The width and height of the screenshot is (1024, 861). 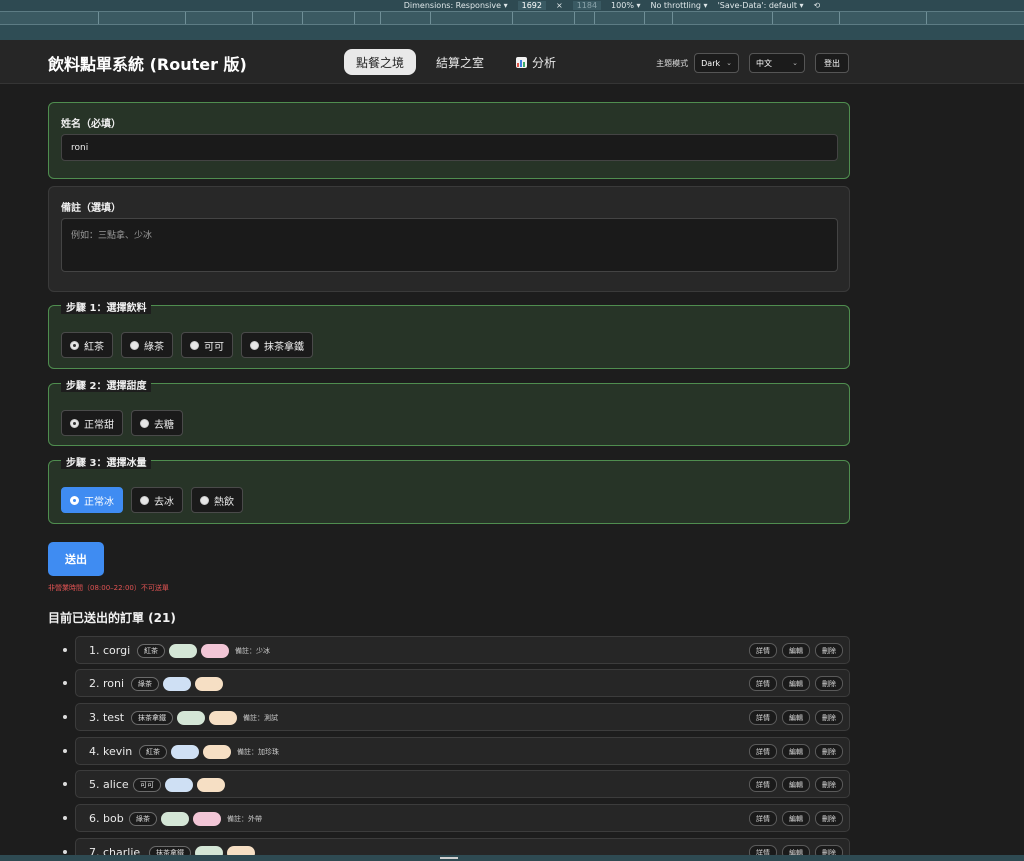 I want to click on tab-analytics: 分析, so click(x=536, y=62).